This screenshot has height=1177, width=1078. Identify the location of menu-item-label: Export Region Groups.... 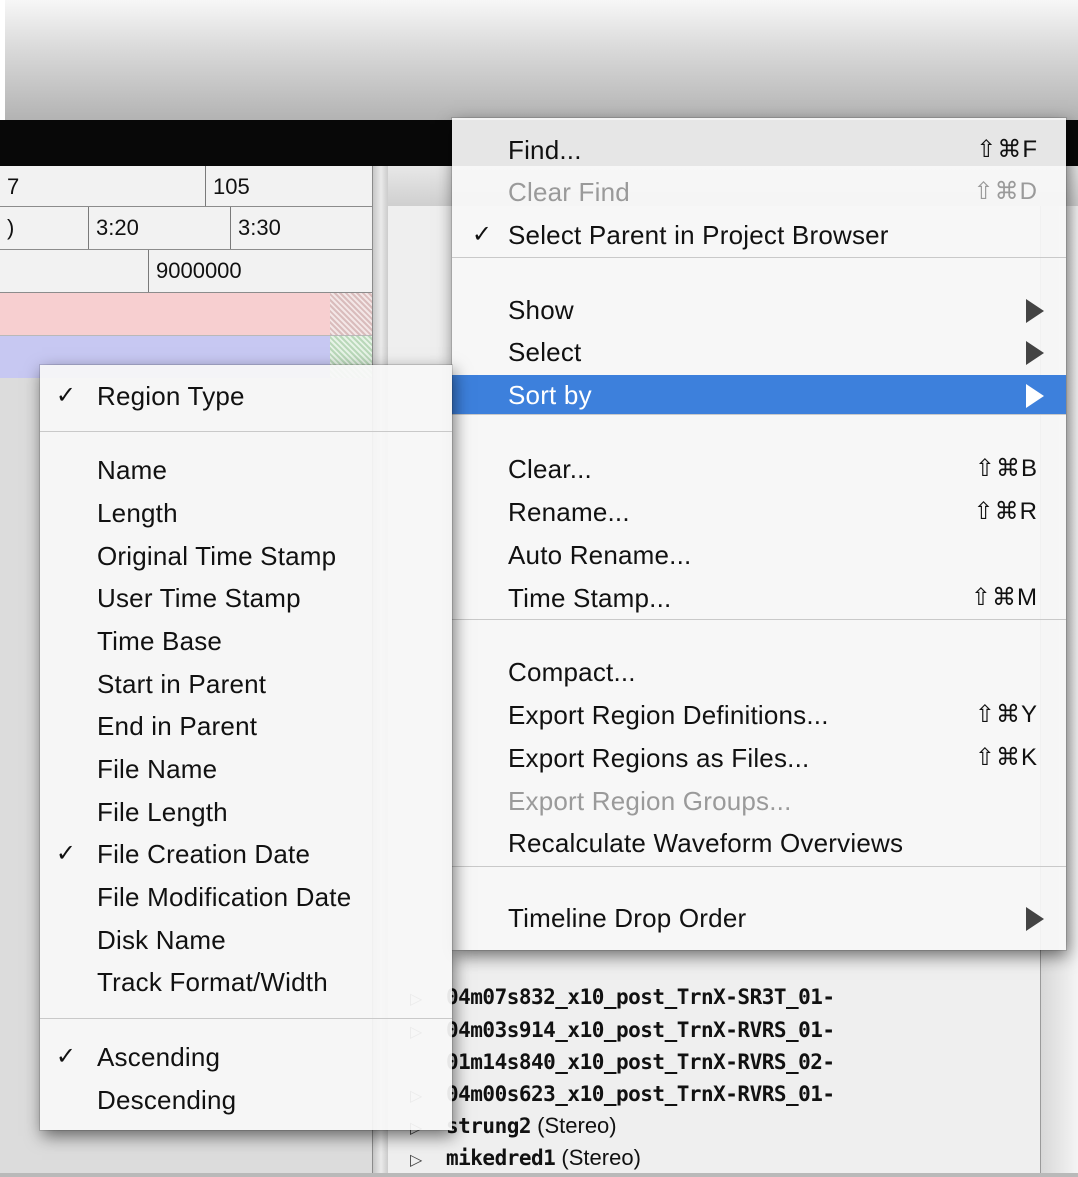
(650, 801).